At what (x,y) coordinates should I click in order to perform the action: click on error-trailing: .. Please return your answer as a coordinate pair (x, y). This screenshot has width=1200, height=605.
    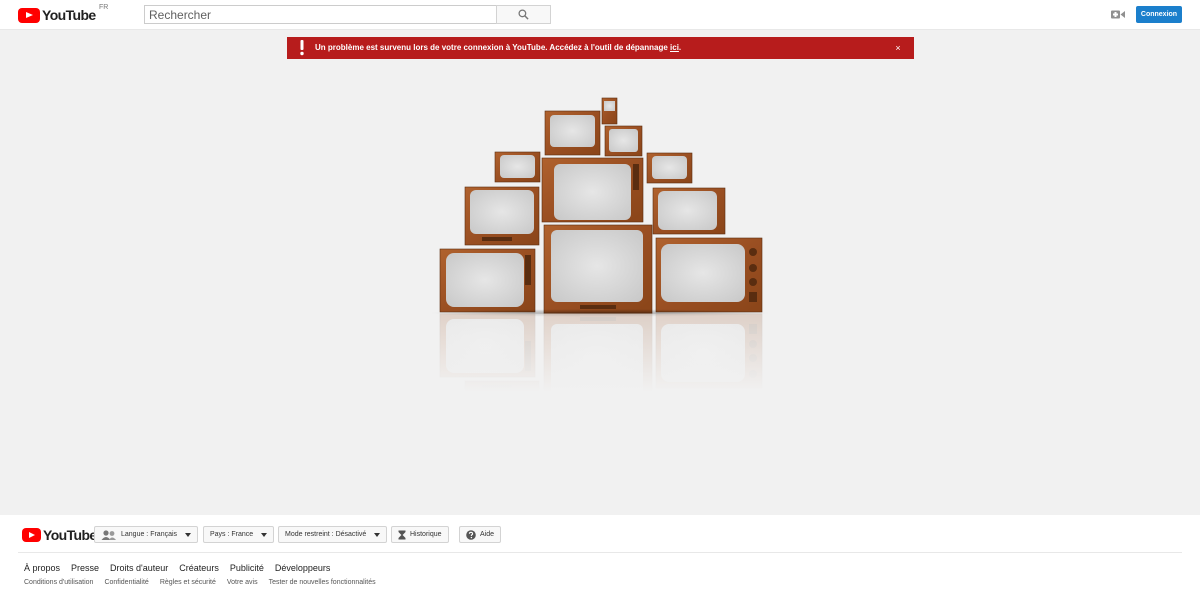
    Looking at the image, I should click on (680, 47).